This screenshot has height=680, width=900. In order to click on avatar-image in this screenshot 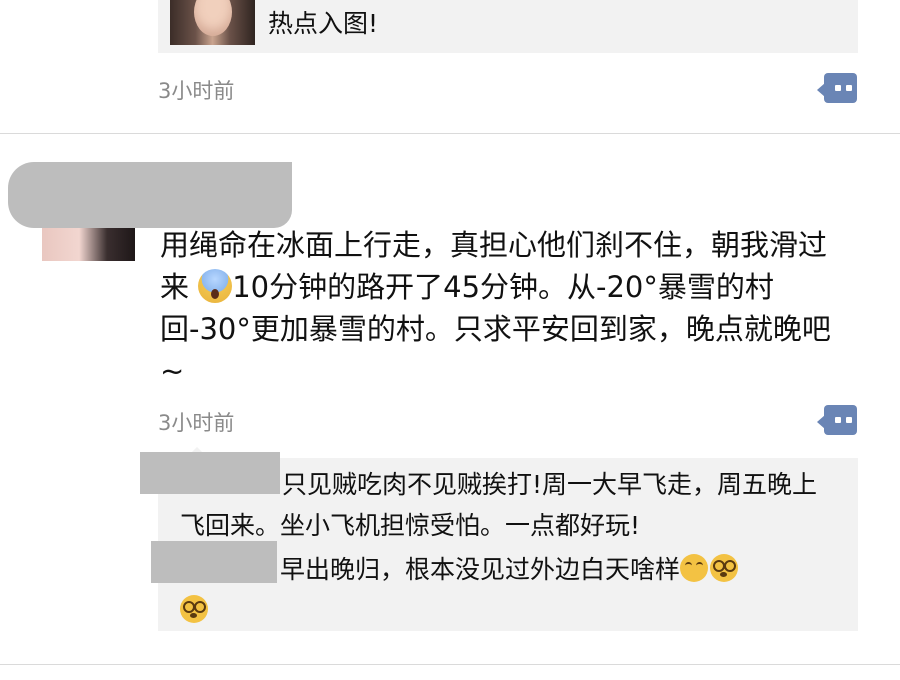, I will do `click(88, 244)`.